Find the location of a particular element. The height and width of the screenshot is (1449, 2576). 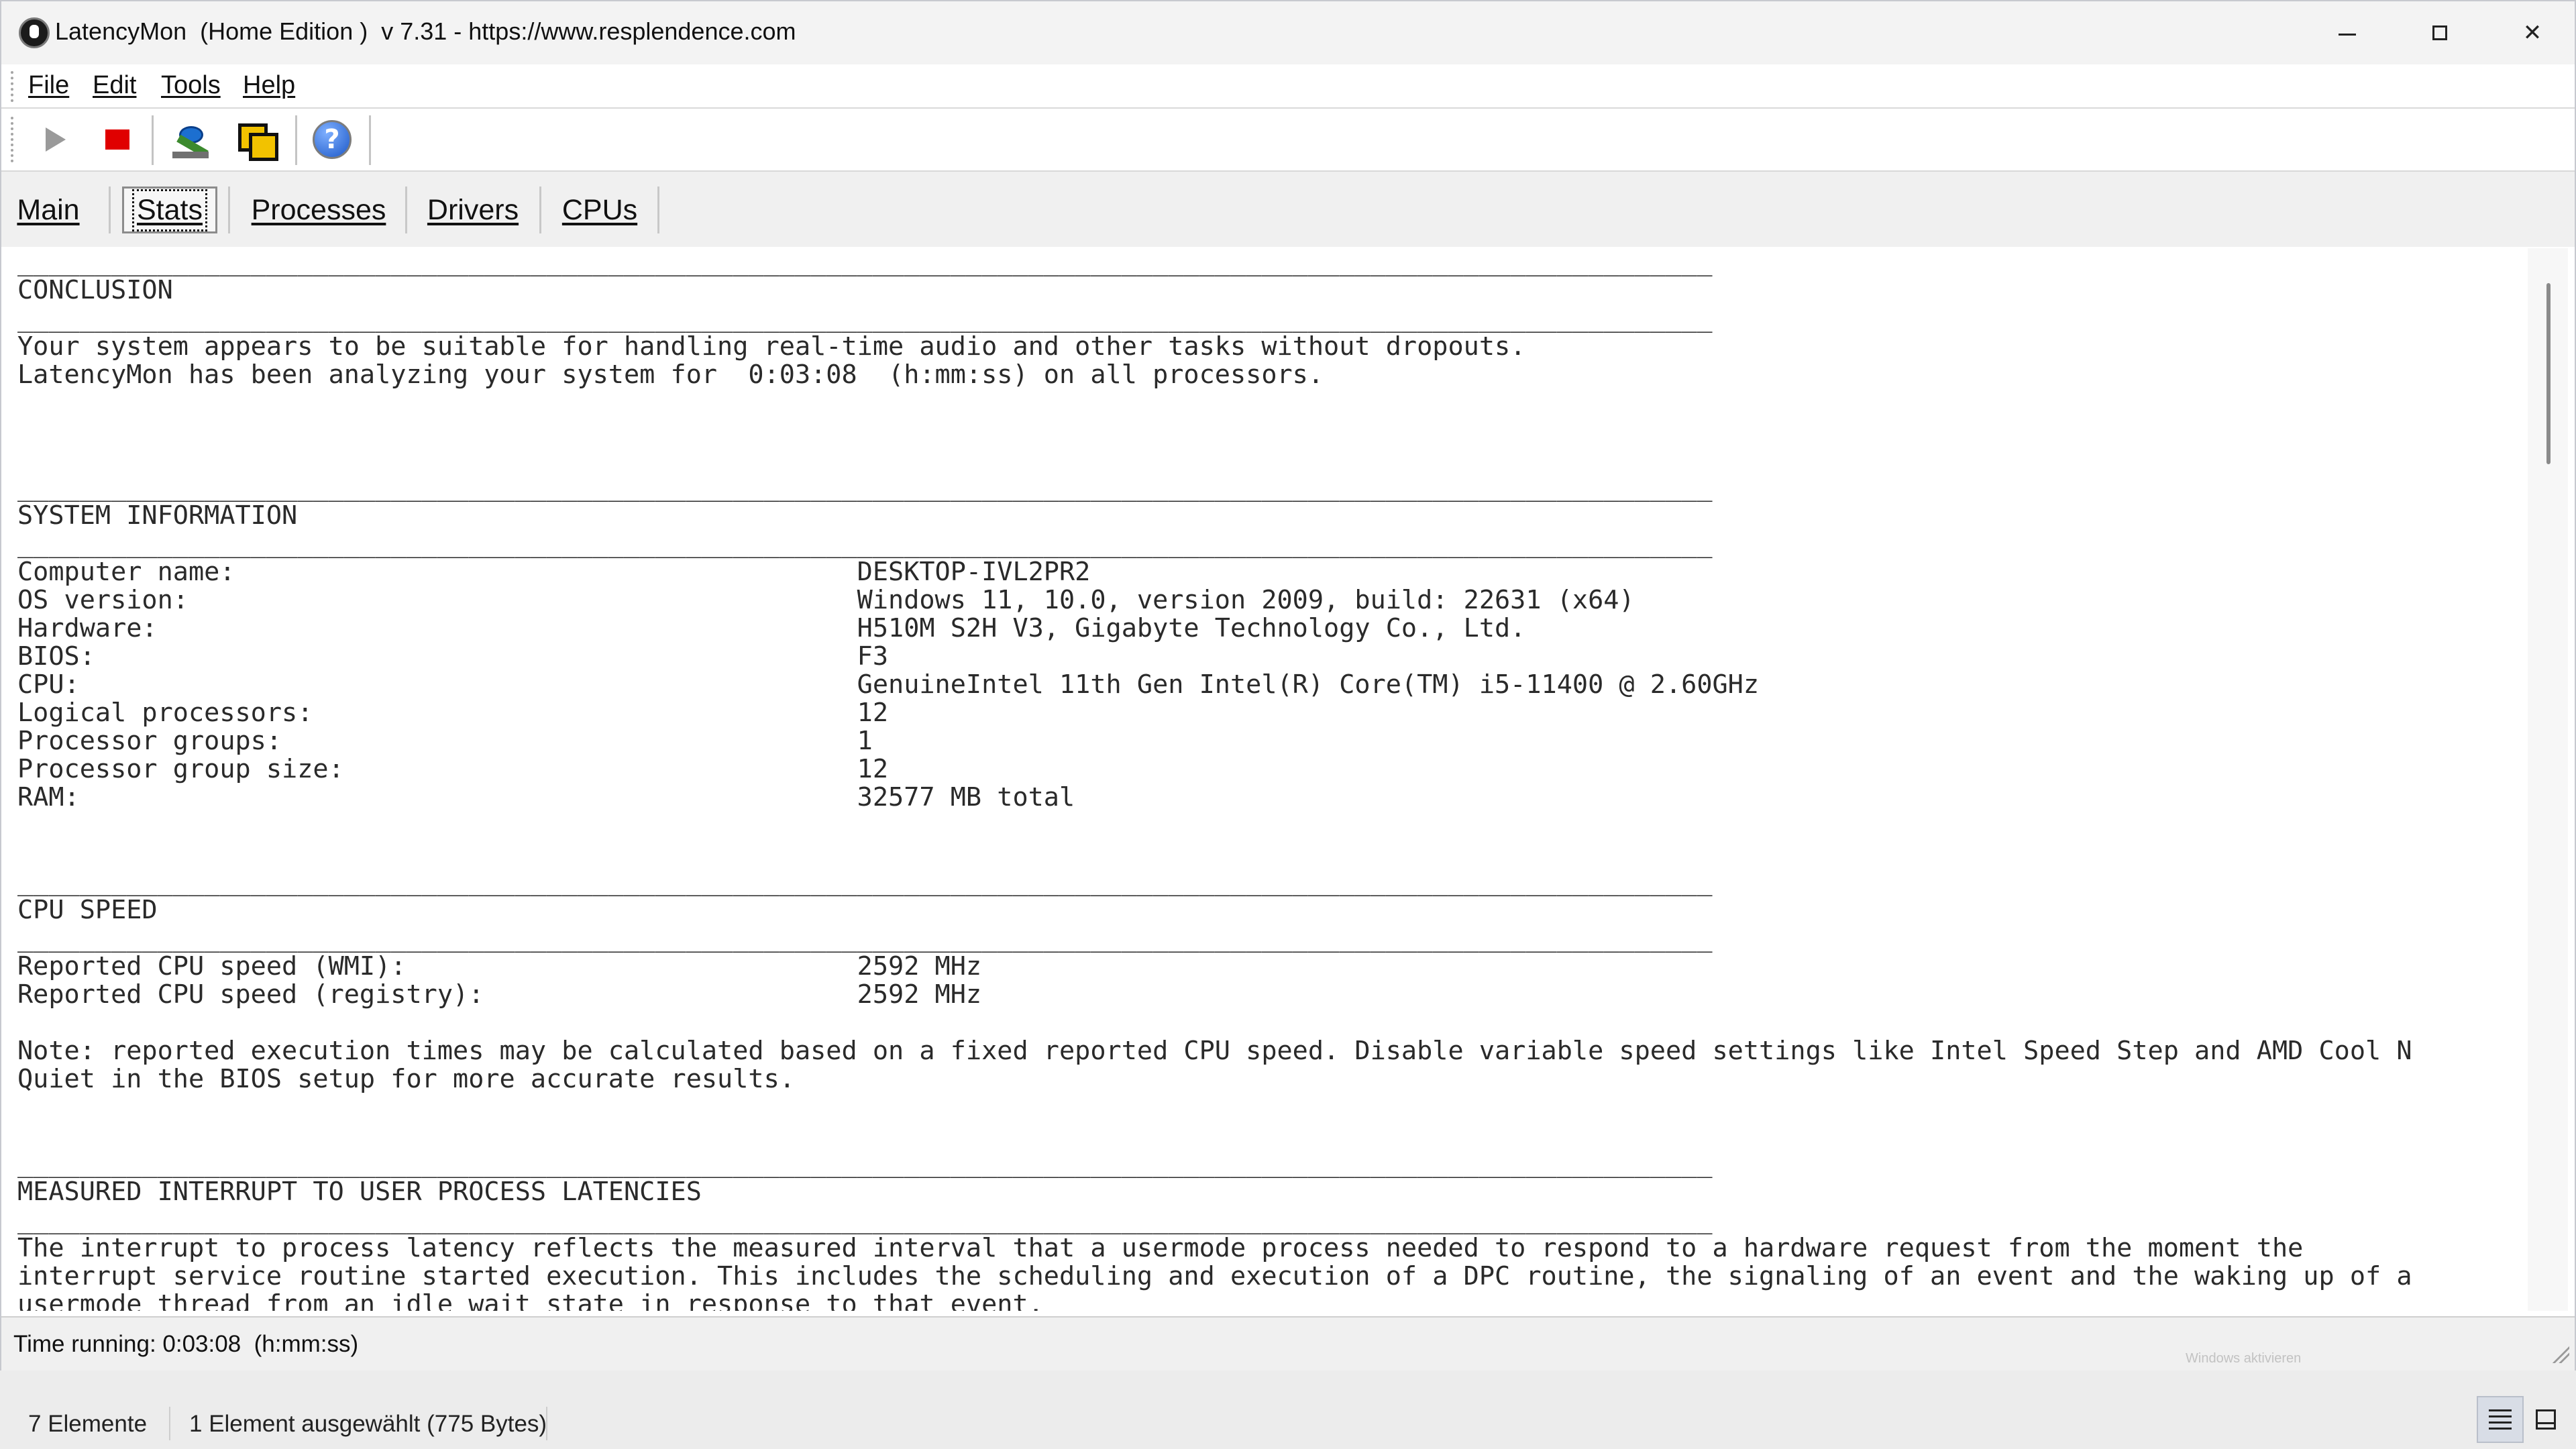

start-button is located at coordinates (55, 139).